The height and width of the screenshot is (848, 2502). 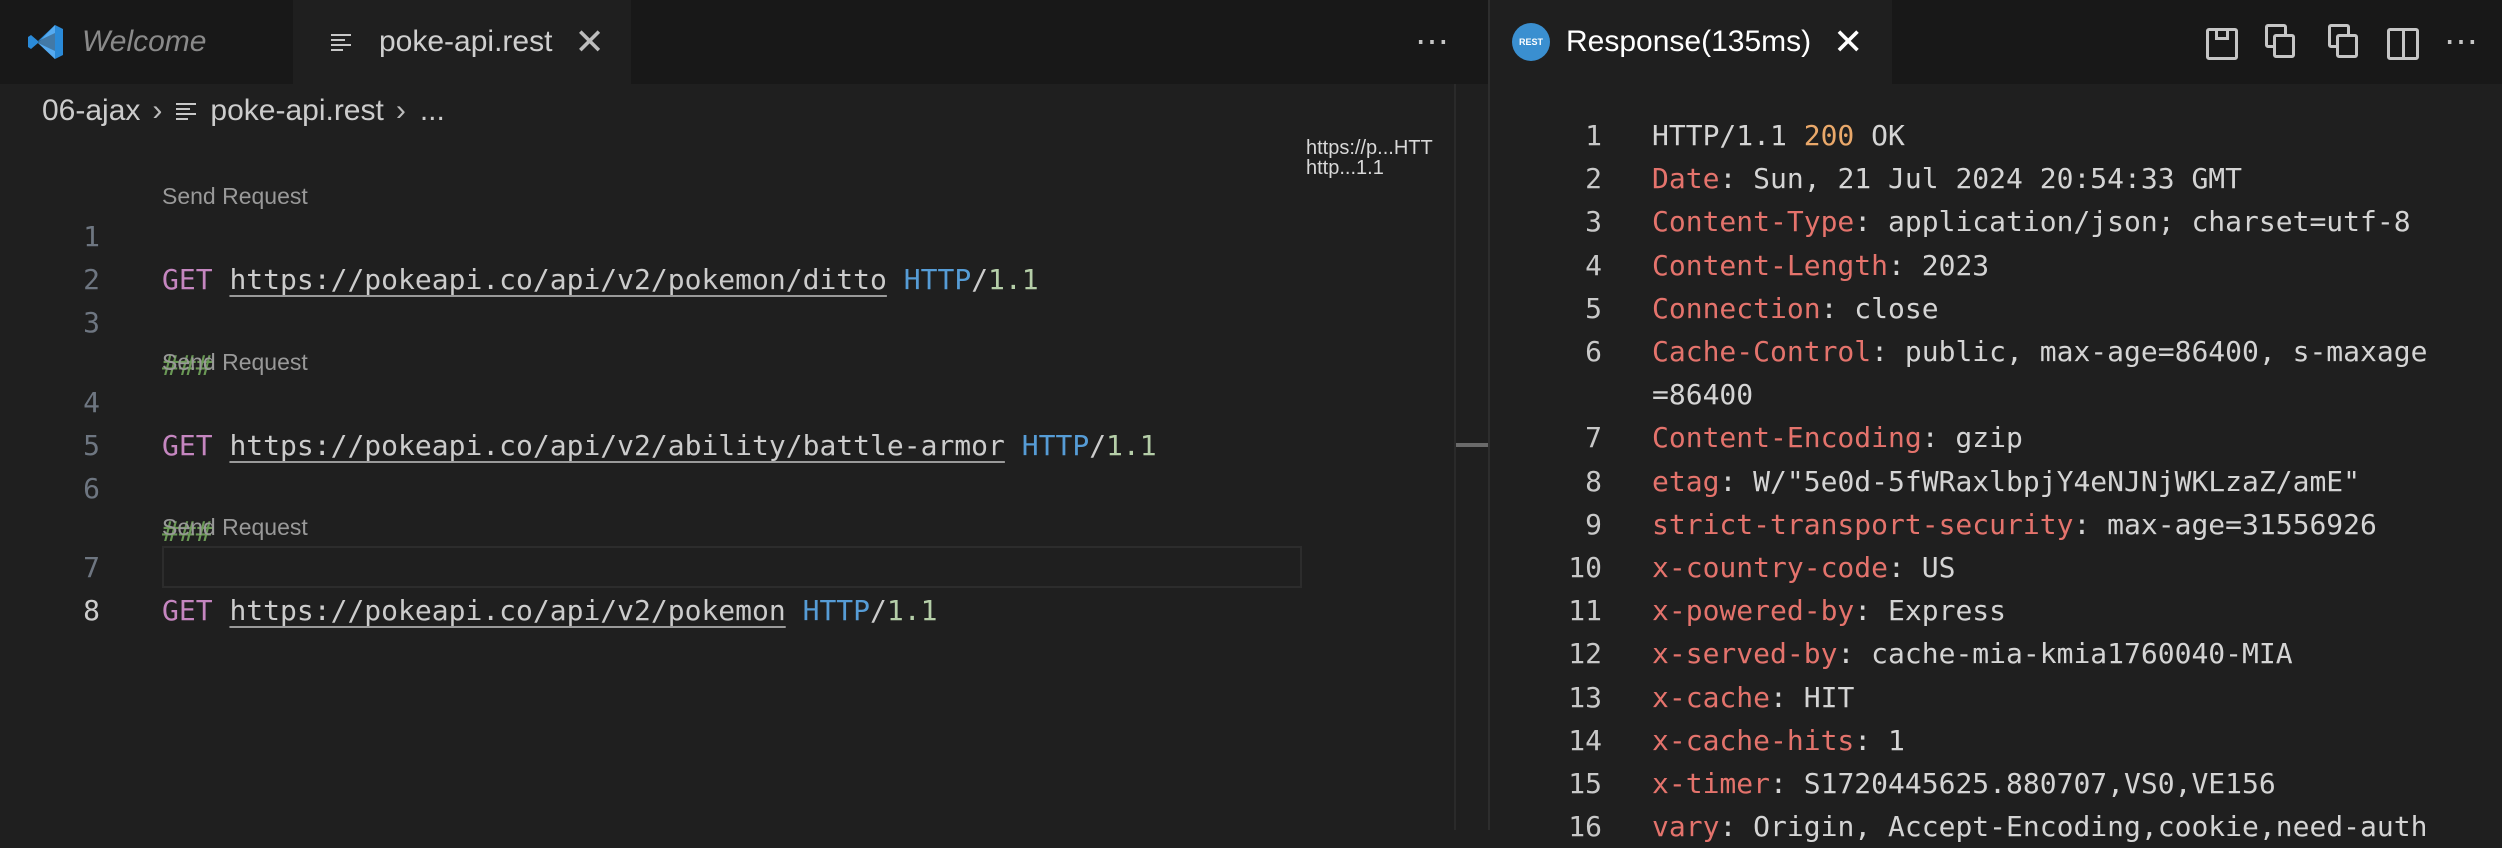 I want to click on line-number: 9, so click(x=1593, y=524).